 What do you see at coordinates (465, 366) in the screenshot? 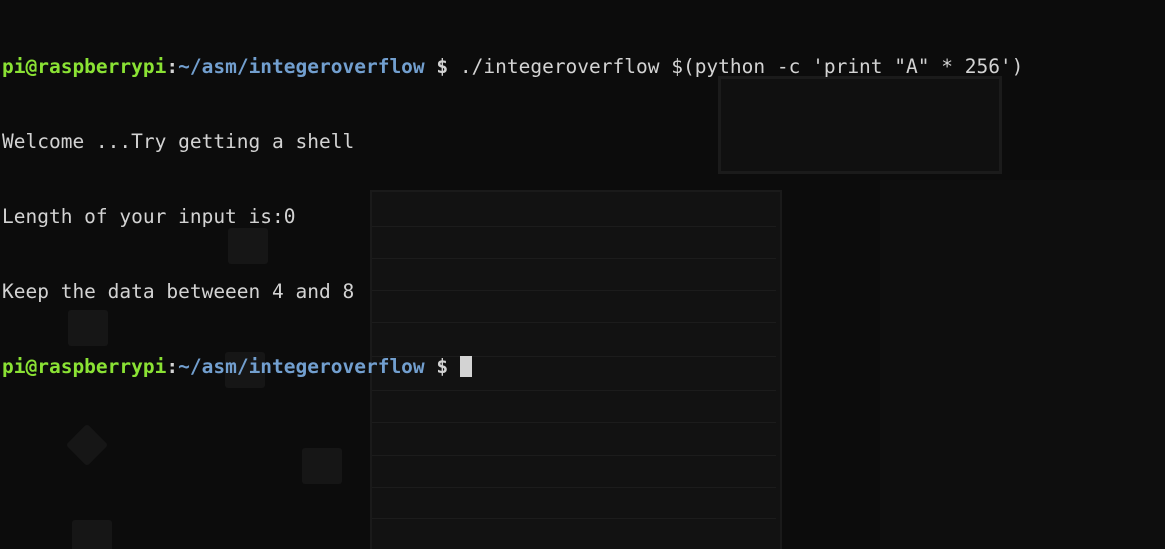
I see `text-cursor` at bounding box center [465, 366].